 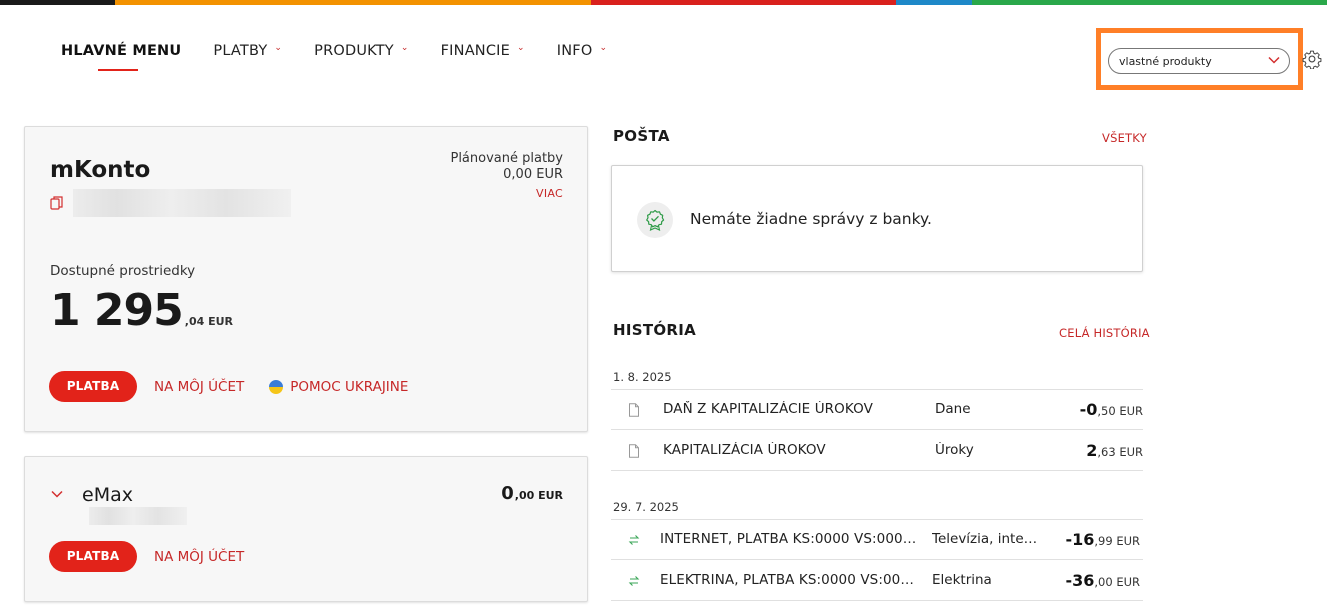 What do you see at coordinates (507, 493) in the screenshot?
I see `balance-integer: 0` at bounding box center [507, 493].